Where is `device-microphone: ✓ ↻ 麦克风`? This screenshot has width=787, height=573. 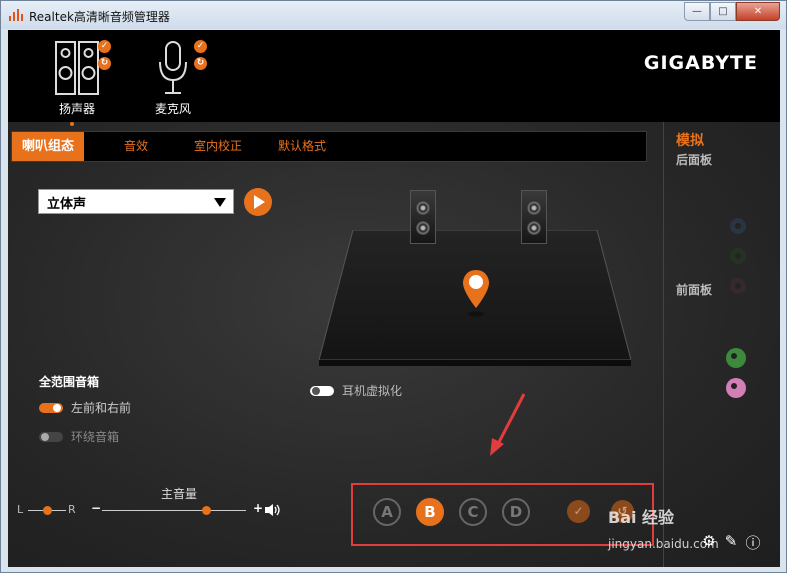 device-microphone: ✓ ↻ 麦克风 is located at coordinates (173, 78).